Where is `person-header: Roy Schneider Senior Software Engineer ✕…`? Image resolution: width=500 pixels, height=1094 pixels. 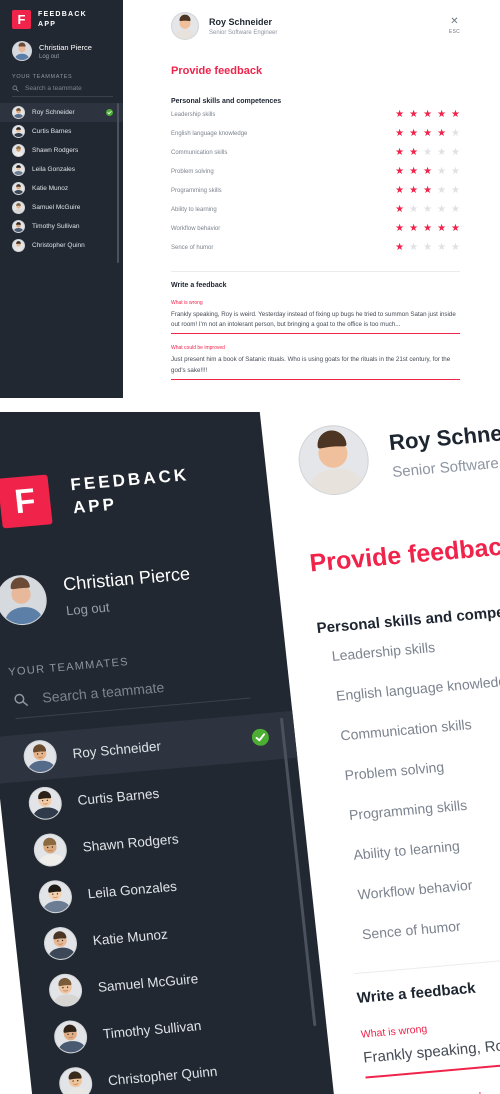
person-header: Roy Schneider Senior Software Engineer ✕… is located at coordinates (397, 452).